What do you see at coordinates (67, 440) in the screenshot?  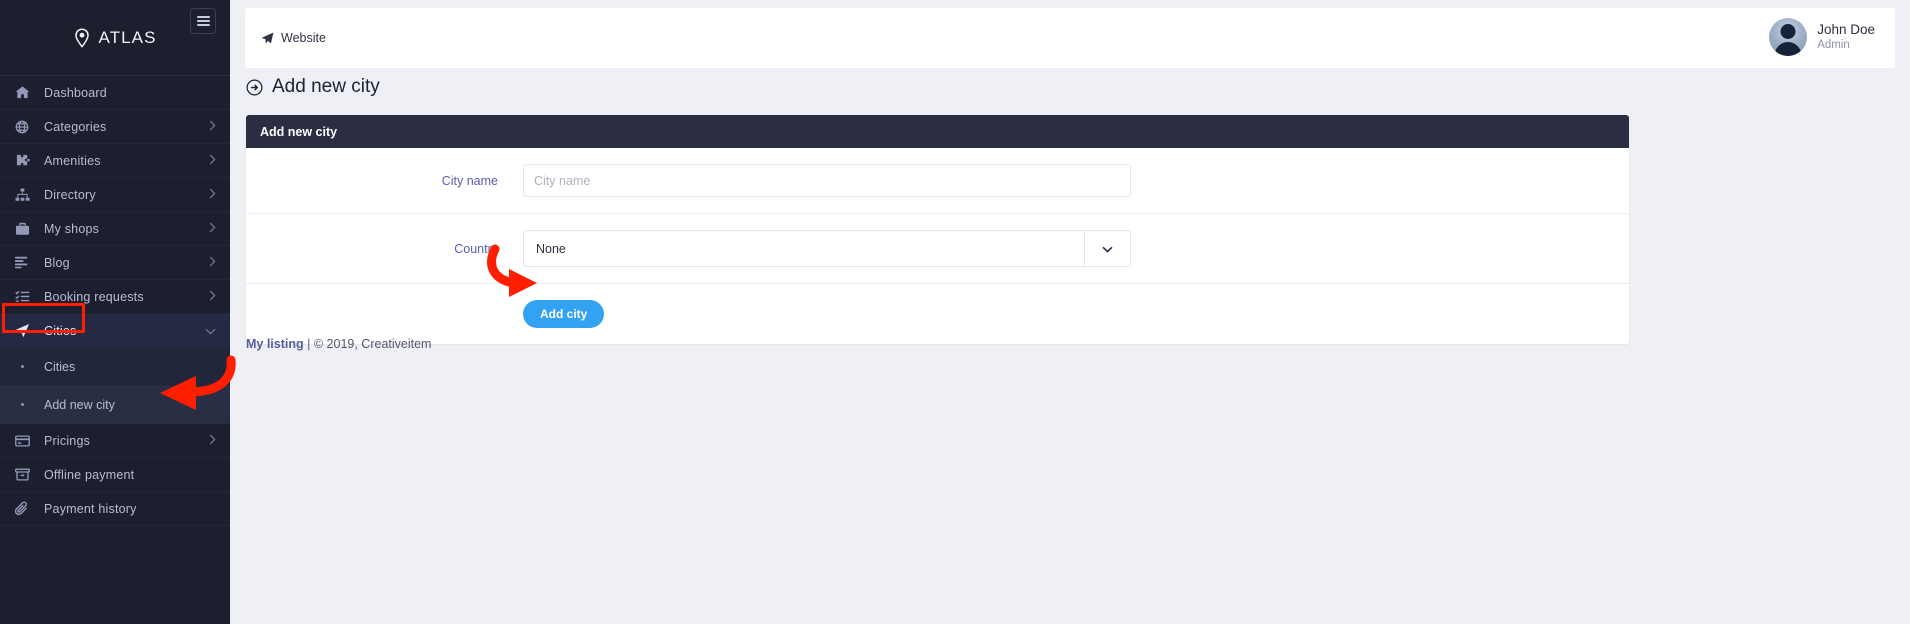 I see `sidebar-item-label: Pricings` at bounding box center [67, 440].